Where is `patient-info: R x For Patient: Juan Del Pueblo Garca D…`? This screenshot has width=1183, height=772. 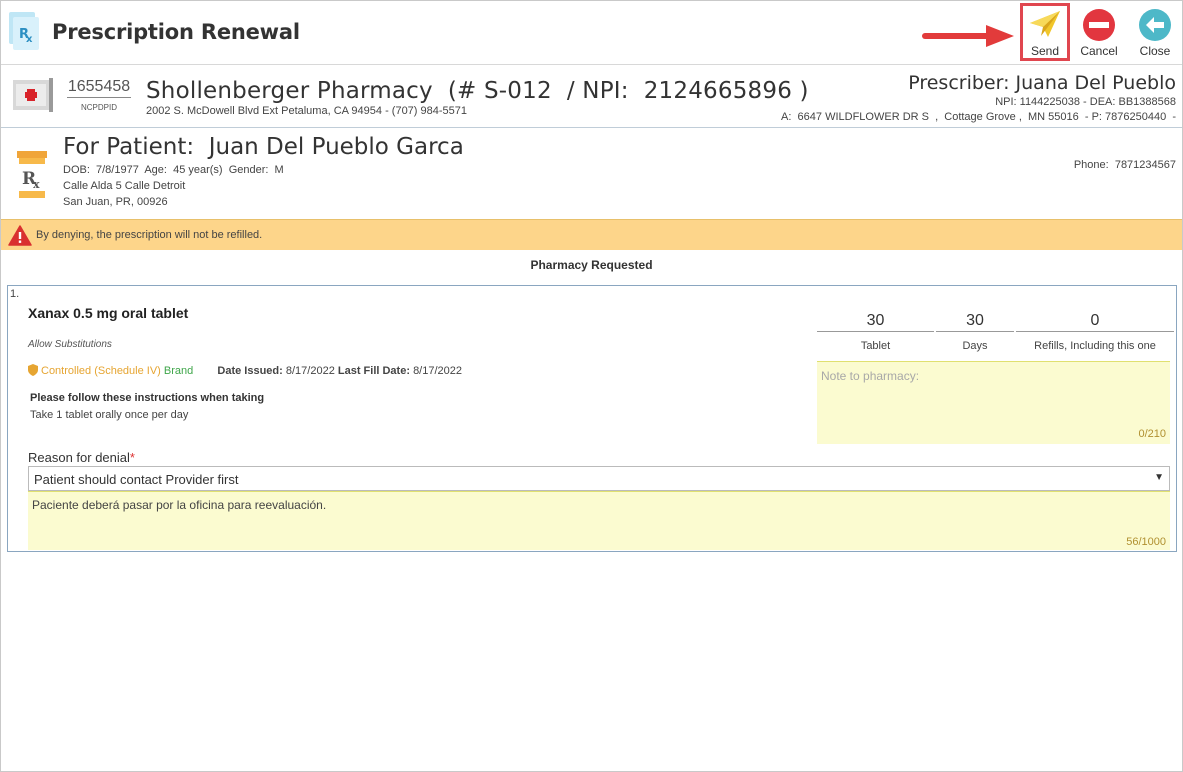
patient-info: R x For Patient: Juan Del Pueblo Garca D… is located at coordinates (591, 174).